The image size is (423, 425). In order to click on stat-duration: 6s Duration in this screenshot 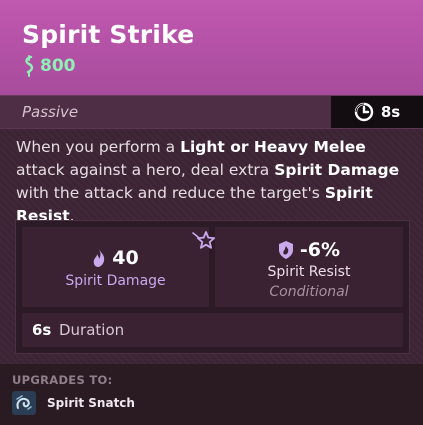, I will do `click(212, 330)`.